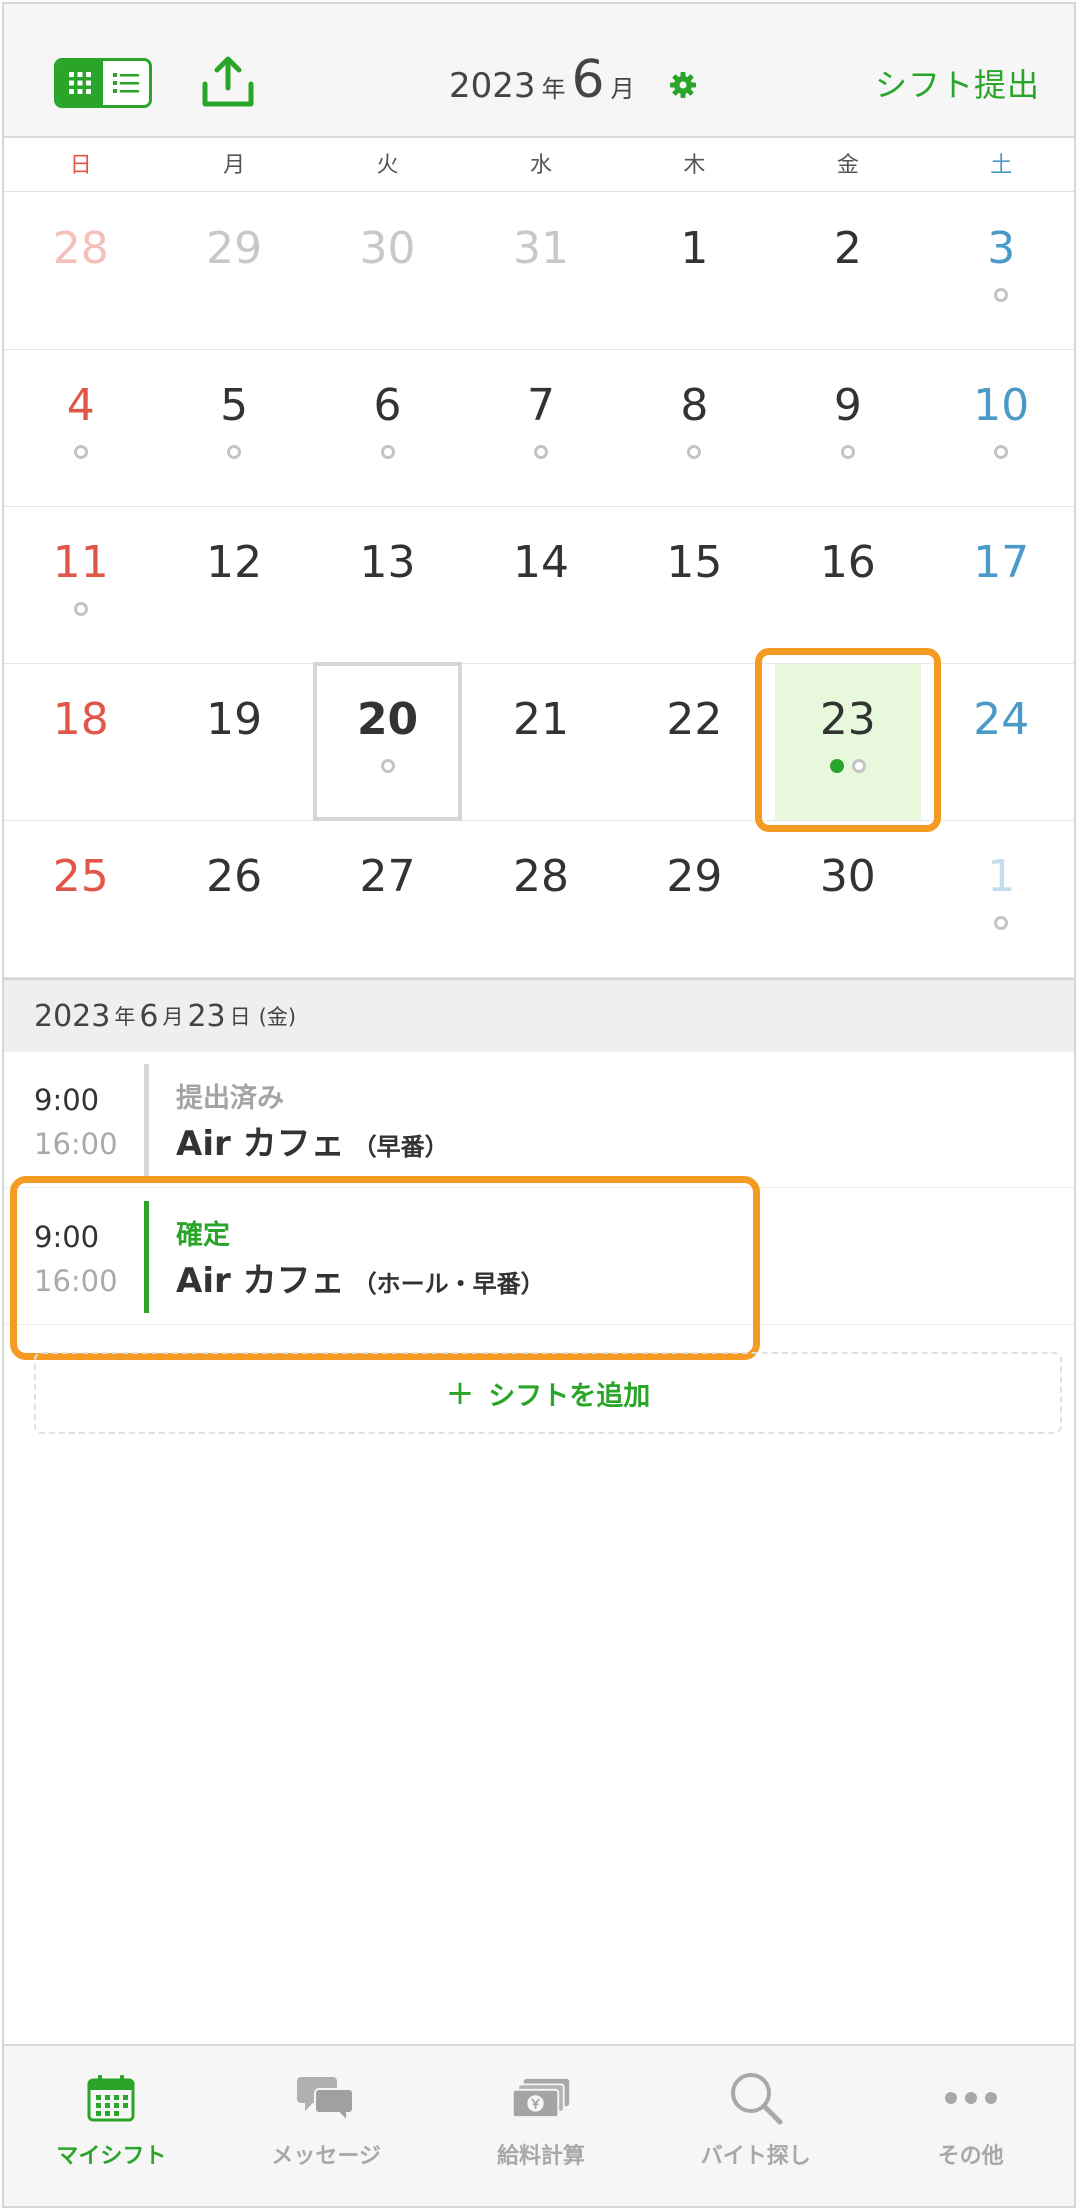 The image size is (1078, 2210). I want to click on header: 2023 年 6 月 シフト提出, so click(539, 71).